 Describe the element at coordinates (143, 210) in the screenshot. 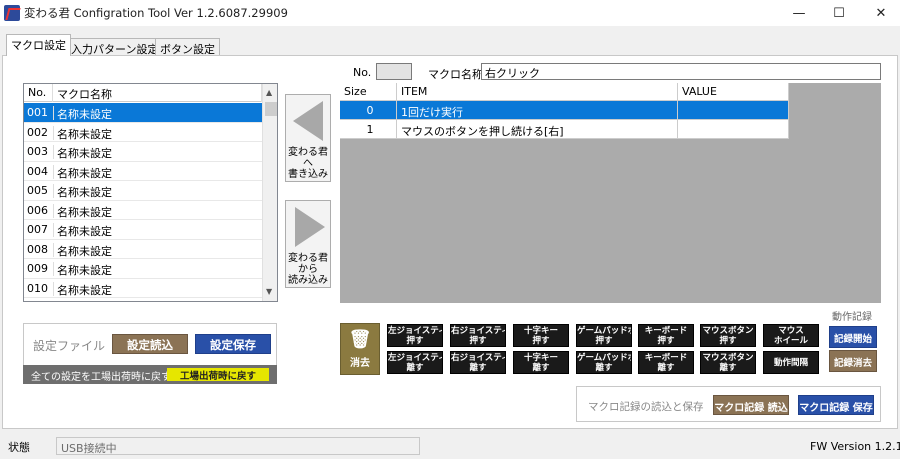

I see `list-item: 006 名称未設定` at that location.